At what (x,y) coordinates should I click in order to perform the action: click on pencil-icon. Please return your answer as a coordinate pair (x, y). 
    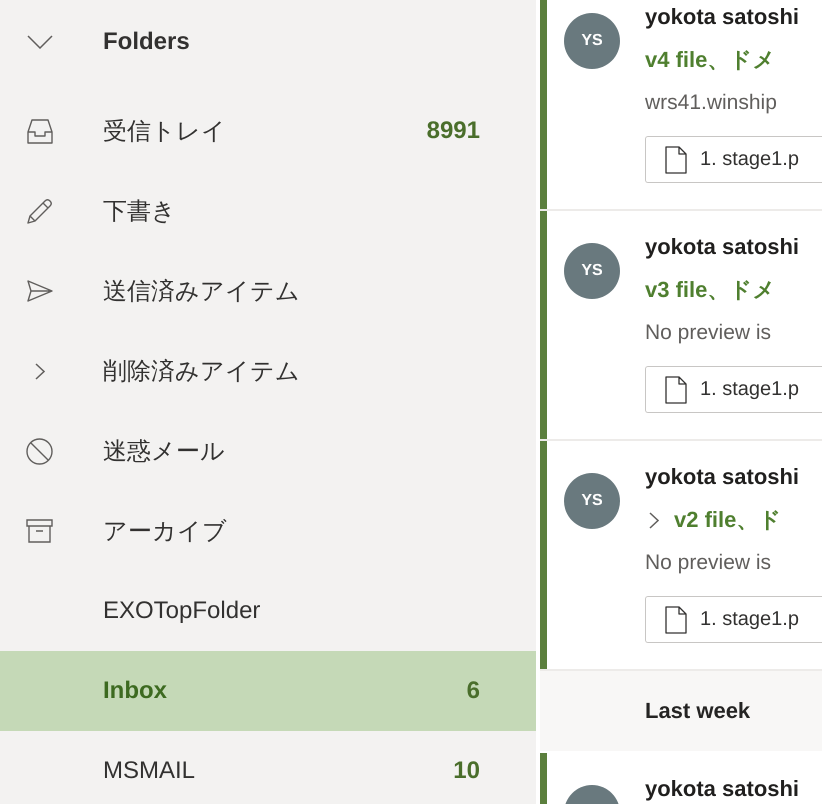
    Looking at the image, I should click on (39, 211).